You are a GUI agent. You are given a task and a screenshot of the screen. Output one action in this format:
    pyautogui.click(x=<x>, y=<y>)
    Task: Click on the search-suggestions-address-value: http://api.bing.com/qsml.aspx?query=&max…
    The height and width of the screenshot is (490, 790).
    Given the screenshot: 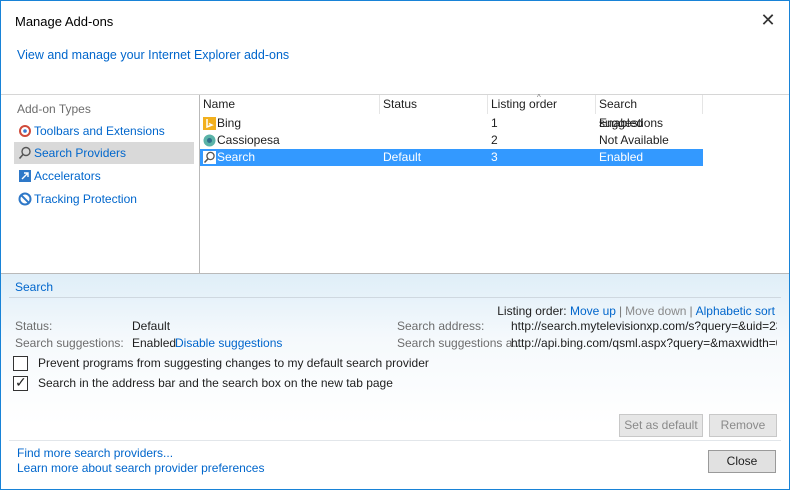 What is the action you would take?
    pyautogui.click(x=644, y=343)
    